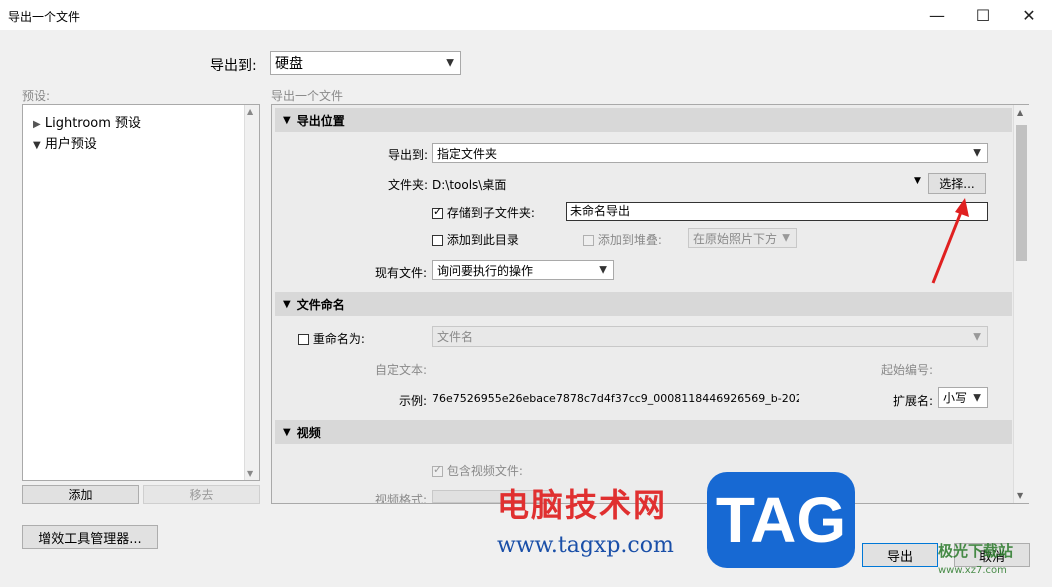  Describe the element at coordinates (976, 551) in the screenshot. I see `watermark-corner-name: 极光下载站` at that location.